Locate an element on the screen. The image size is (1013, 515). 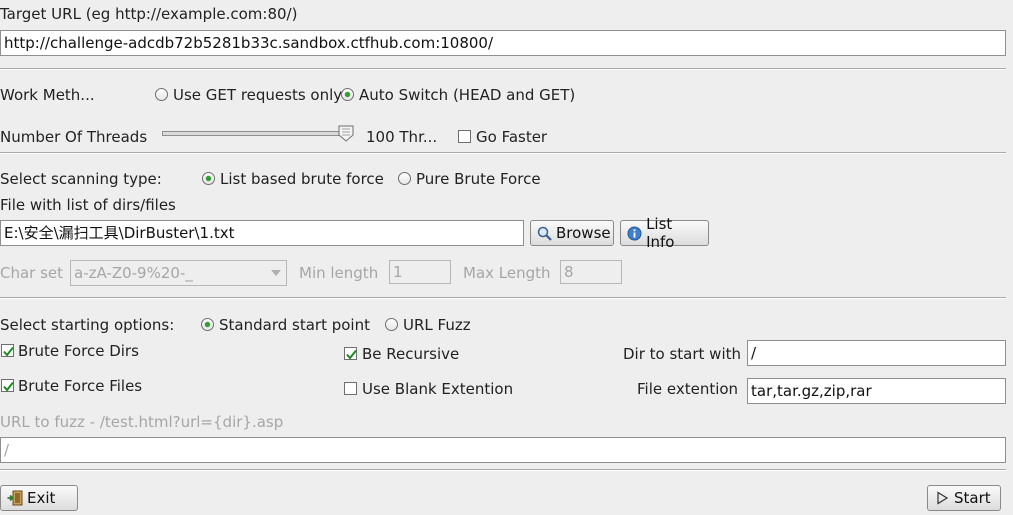
threads-slider-thumb is located at coordinates (346, 133).